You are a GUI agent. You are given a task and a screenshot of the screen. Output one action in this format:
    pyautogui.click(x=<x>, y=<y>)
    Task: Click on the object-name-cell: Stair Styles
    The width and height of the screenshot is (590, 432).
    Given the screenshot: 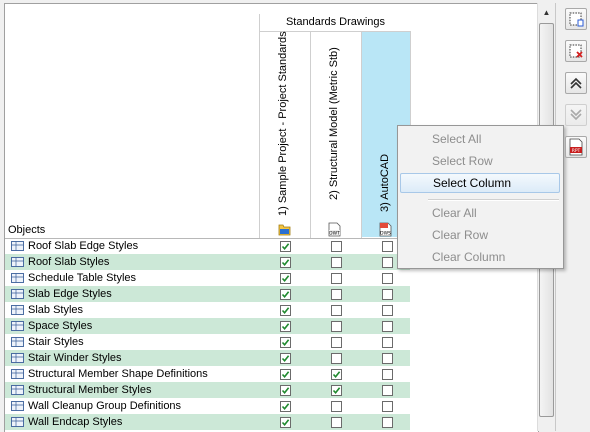 What is the action you would take?
    pyautogui.click(x=133, y=342)
    